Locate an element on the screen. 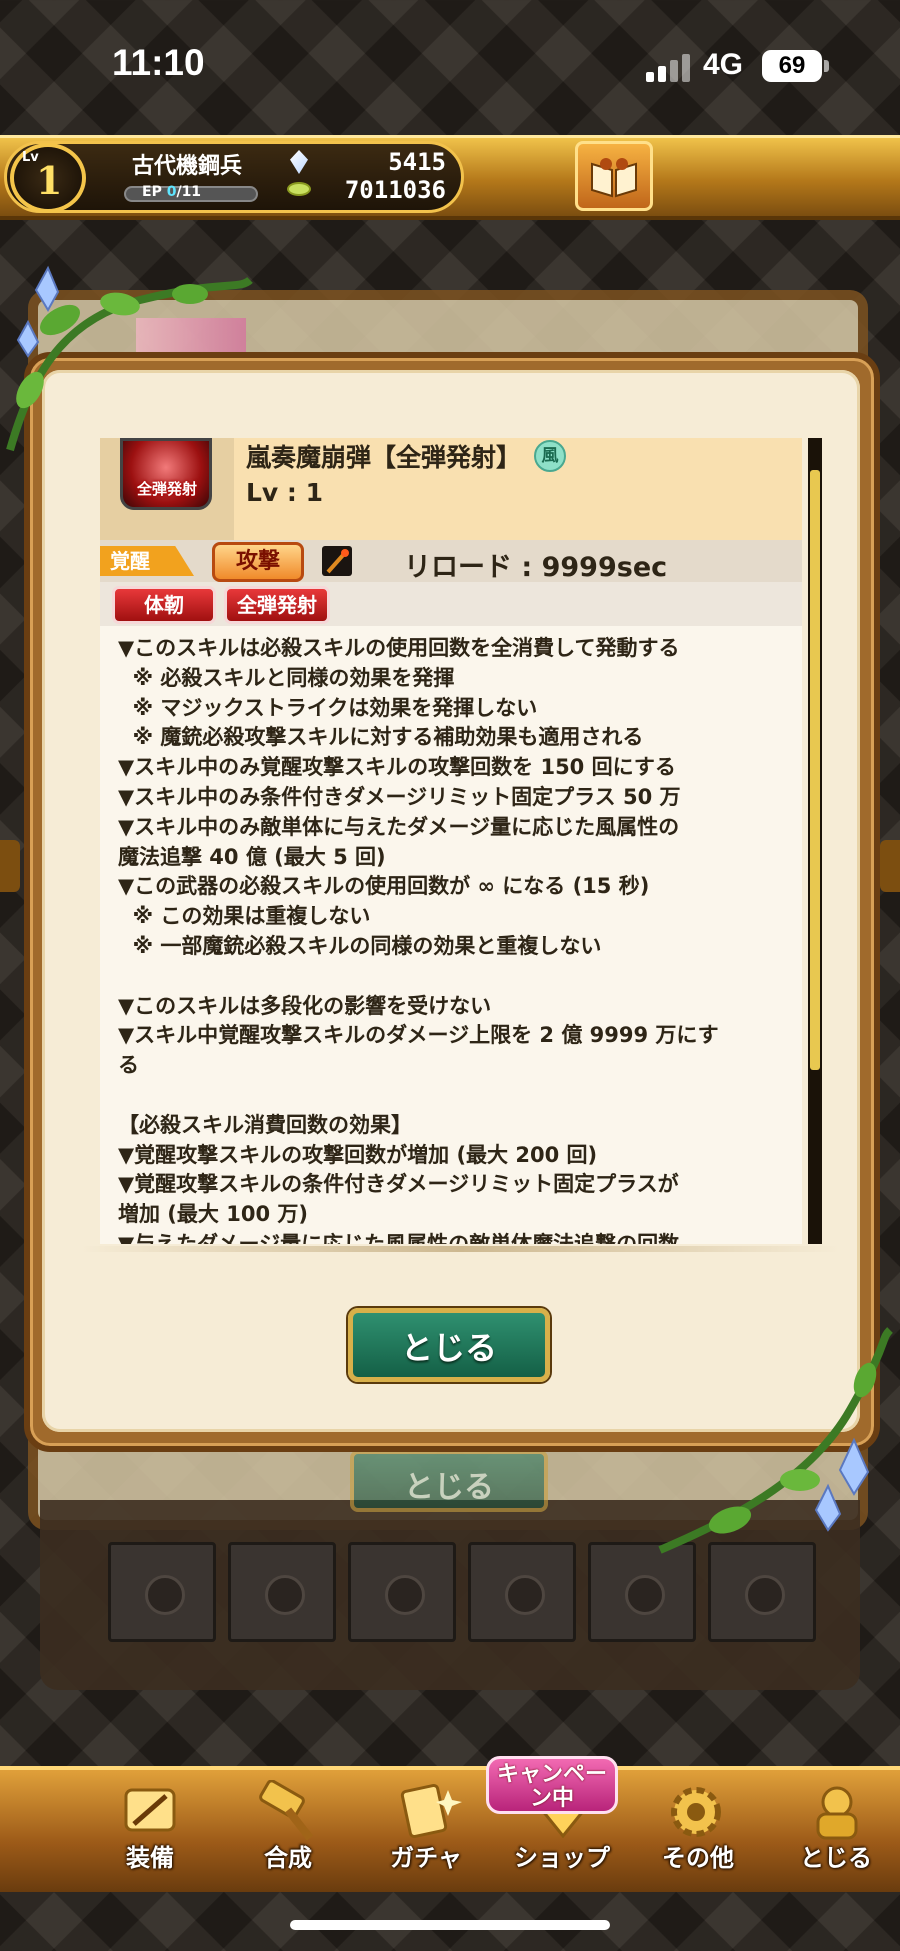  nav-item-close: とじる is located at coordinates (833, 1829).